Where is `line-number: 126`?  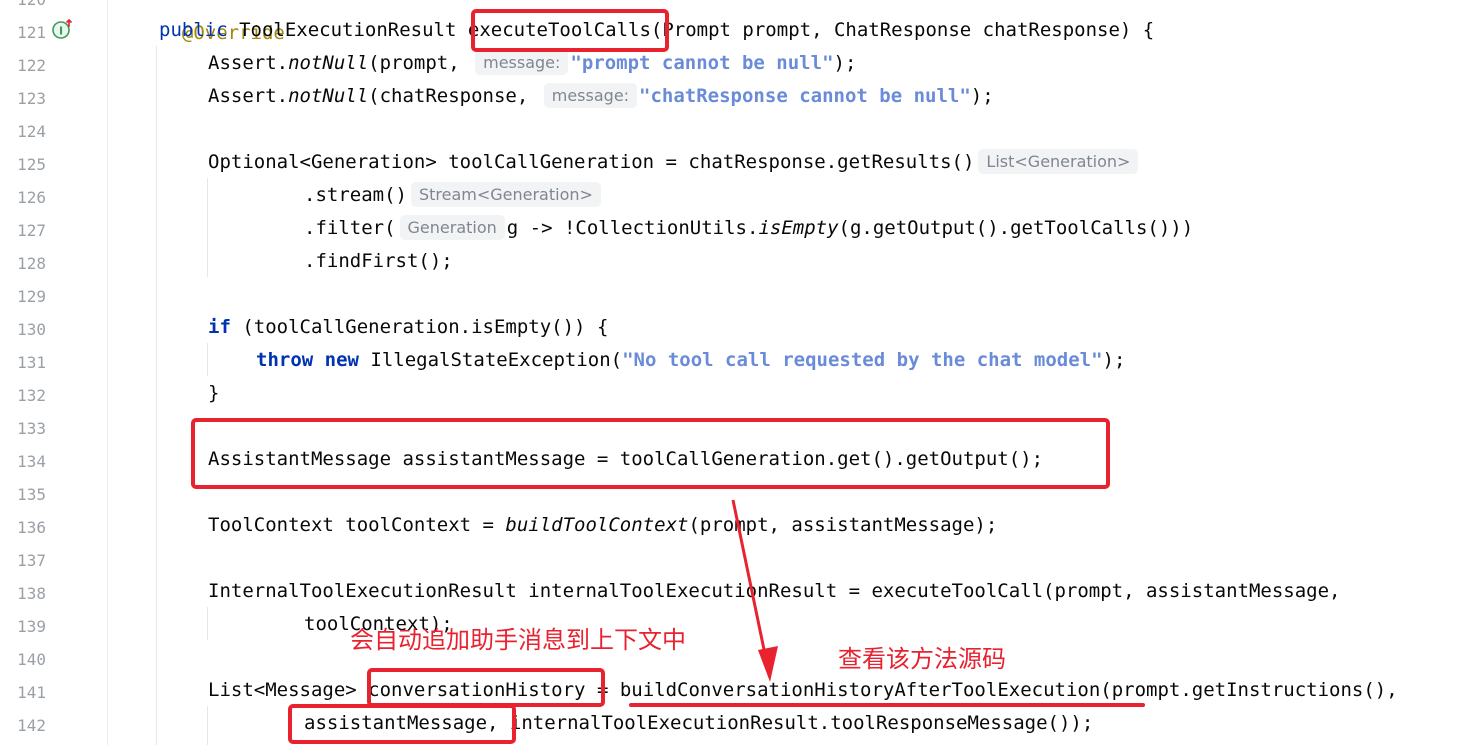
line-number: 126 is located at coordinates (23, 197).